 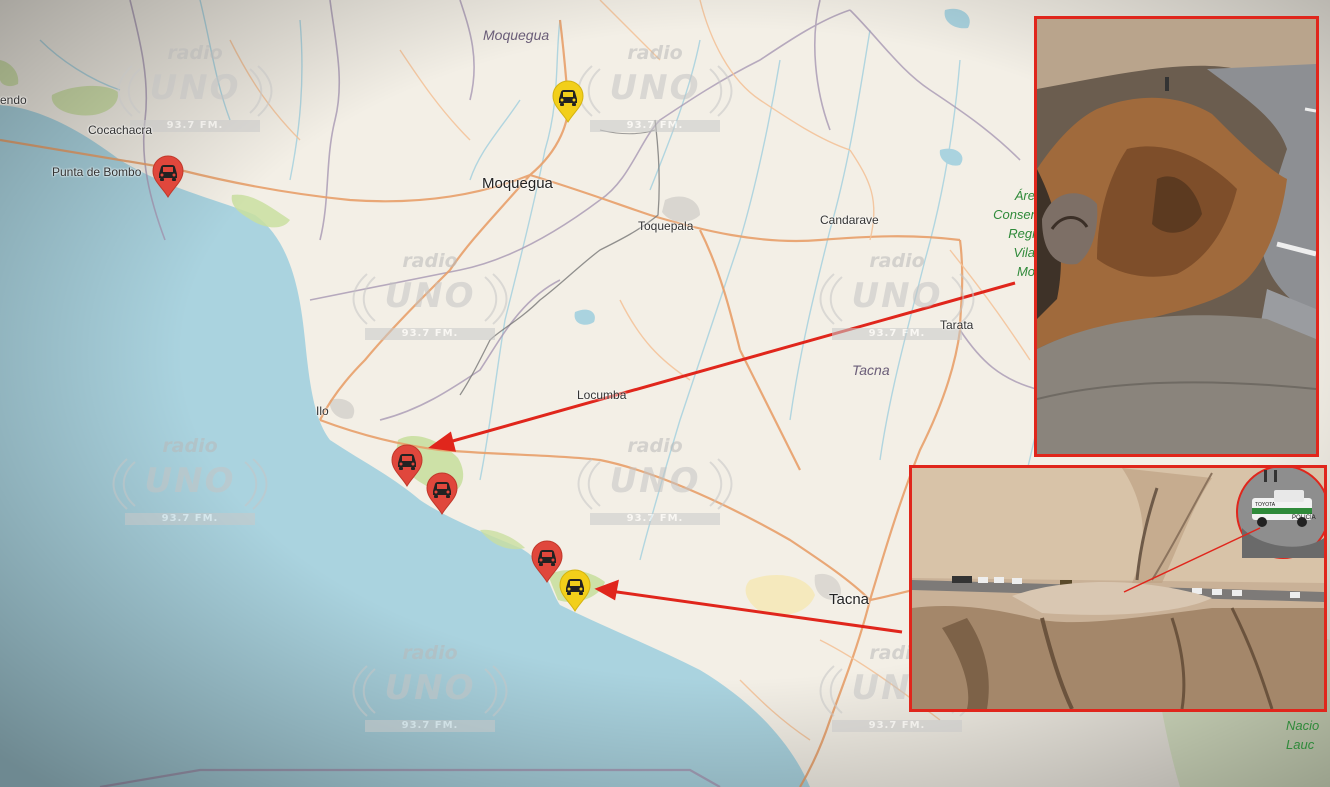 I want to click on city-label-candarave: Candarave, so click(x=849, y=220).